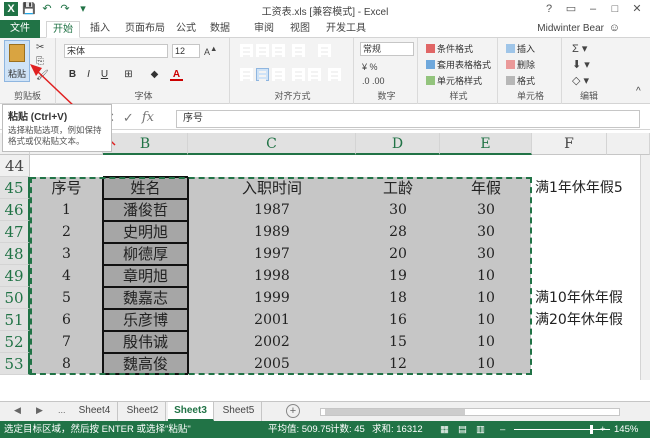 This screenshot has width=650, height=438. I want to click on wrap-text-icon, so click(324, 50).